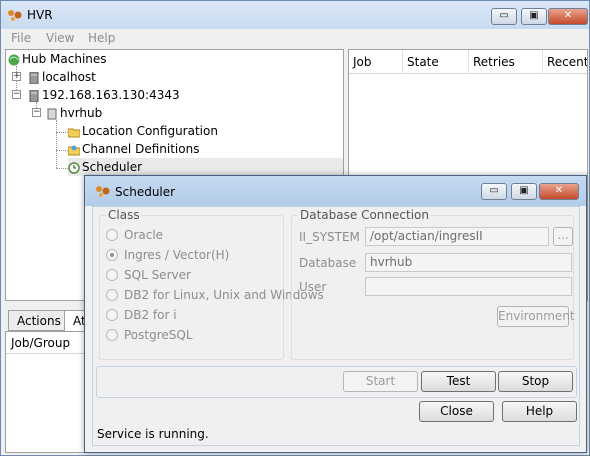 This screenshot has width=590, height=456. What do you see at coordinates (506, 62) in the screenshot?
I see `column-header-retries: Retries` at bounding box center [506, 62].